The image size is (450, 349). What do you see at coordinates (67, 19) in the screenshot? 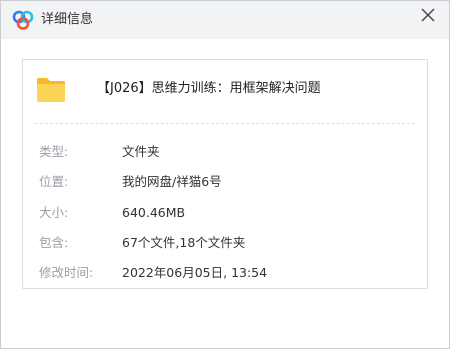
I see `dialog-title: 详细信息` at bounding box center [67, 19].